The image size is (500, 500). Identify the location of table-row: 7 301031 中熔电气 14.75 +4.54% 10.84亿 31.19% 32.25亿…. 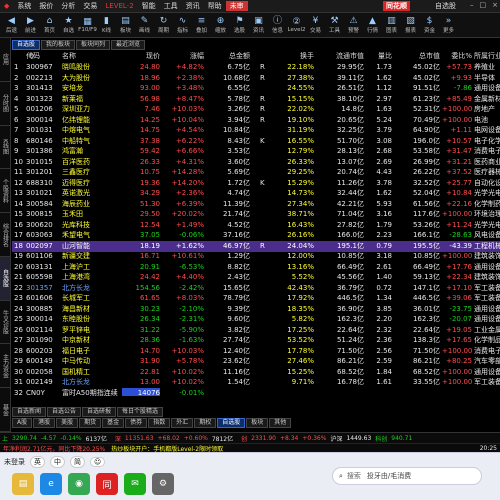
(256, 130).